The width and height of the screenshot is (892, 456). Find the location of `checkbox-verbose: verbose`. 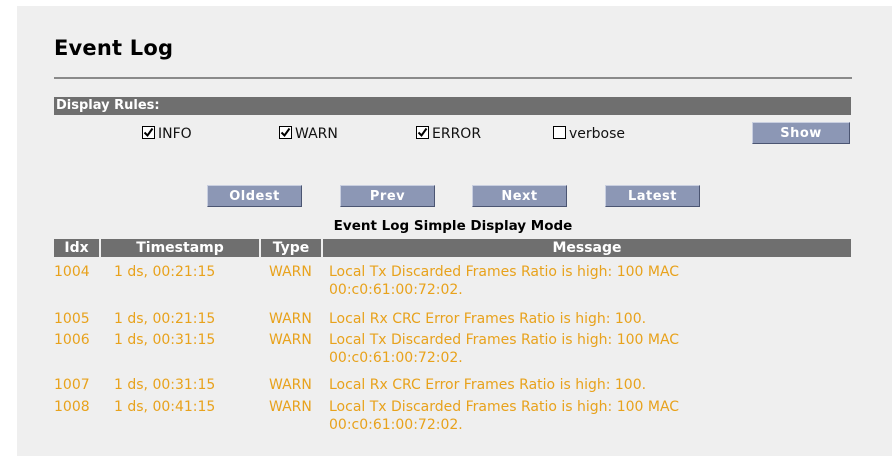

checkbox-verbose: verbose is located at coordinates (589, 134).